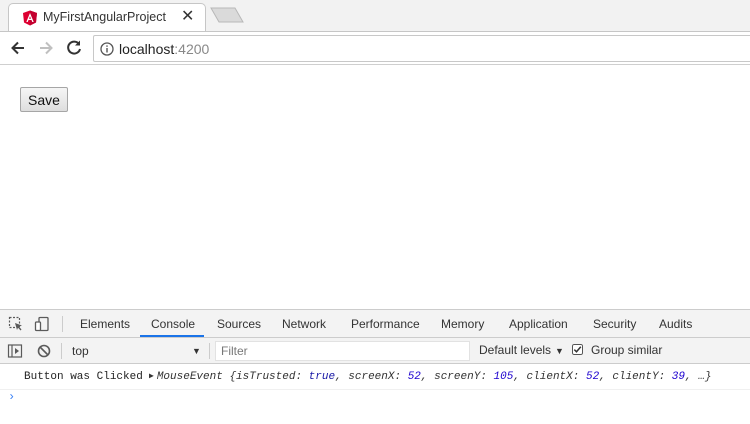 This screenshot has height=424, width=750. I want to click on group-similar-label: Group similar, so click(627, 350).